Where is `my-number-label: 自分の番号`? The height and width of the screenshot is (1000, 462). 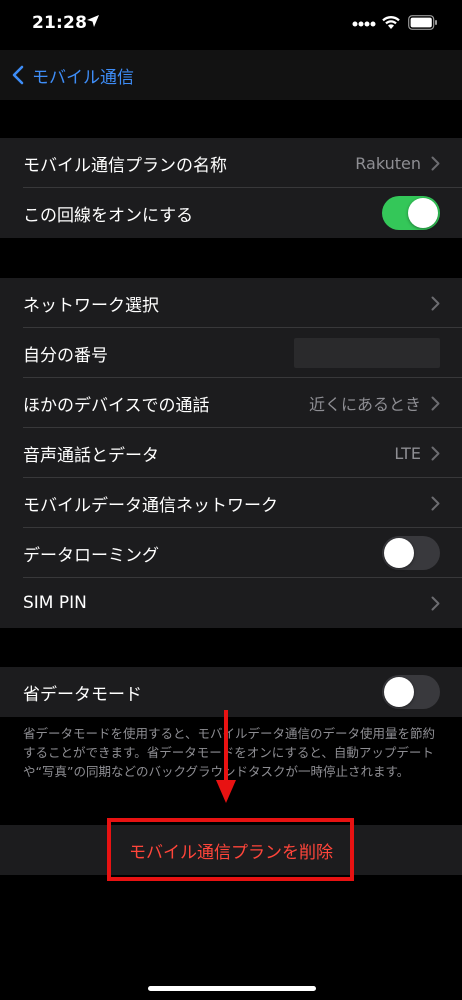
my-number-label: 自分の番号 is located at coordinates (65, 355).